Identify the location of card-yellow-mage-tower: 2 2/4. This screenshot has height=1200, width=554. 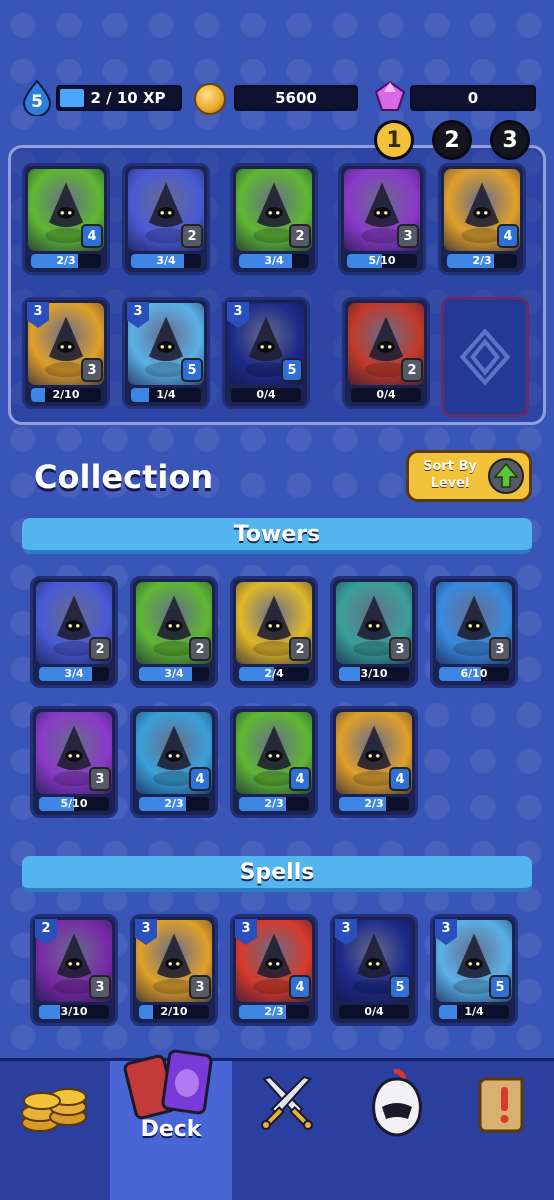
(274, 632).